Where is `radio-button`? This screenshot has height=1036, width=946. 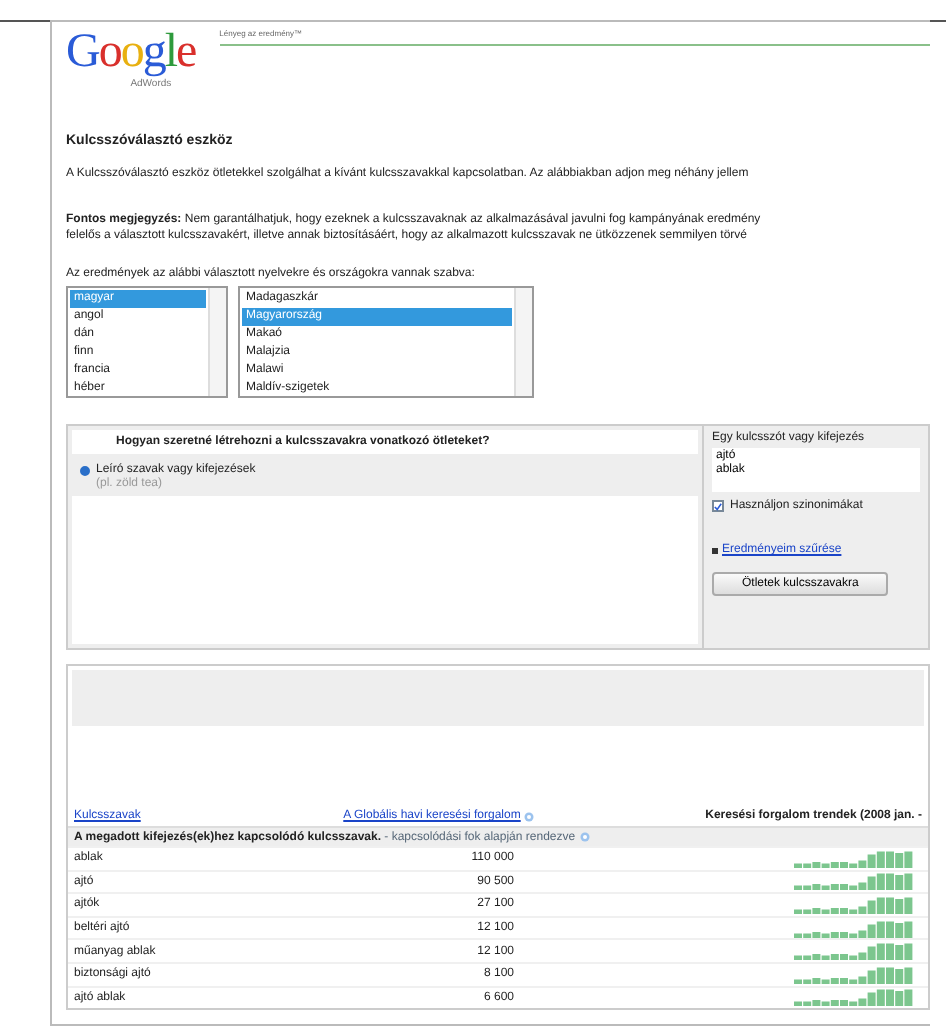 radio-button is located at coordinates (85, 470).